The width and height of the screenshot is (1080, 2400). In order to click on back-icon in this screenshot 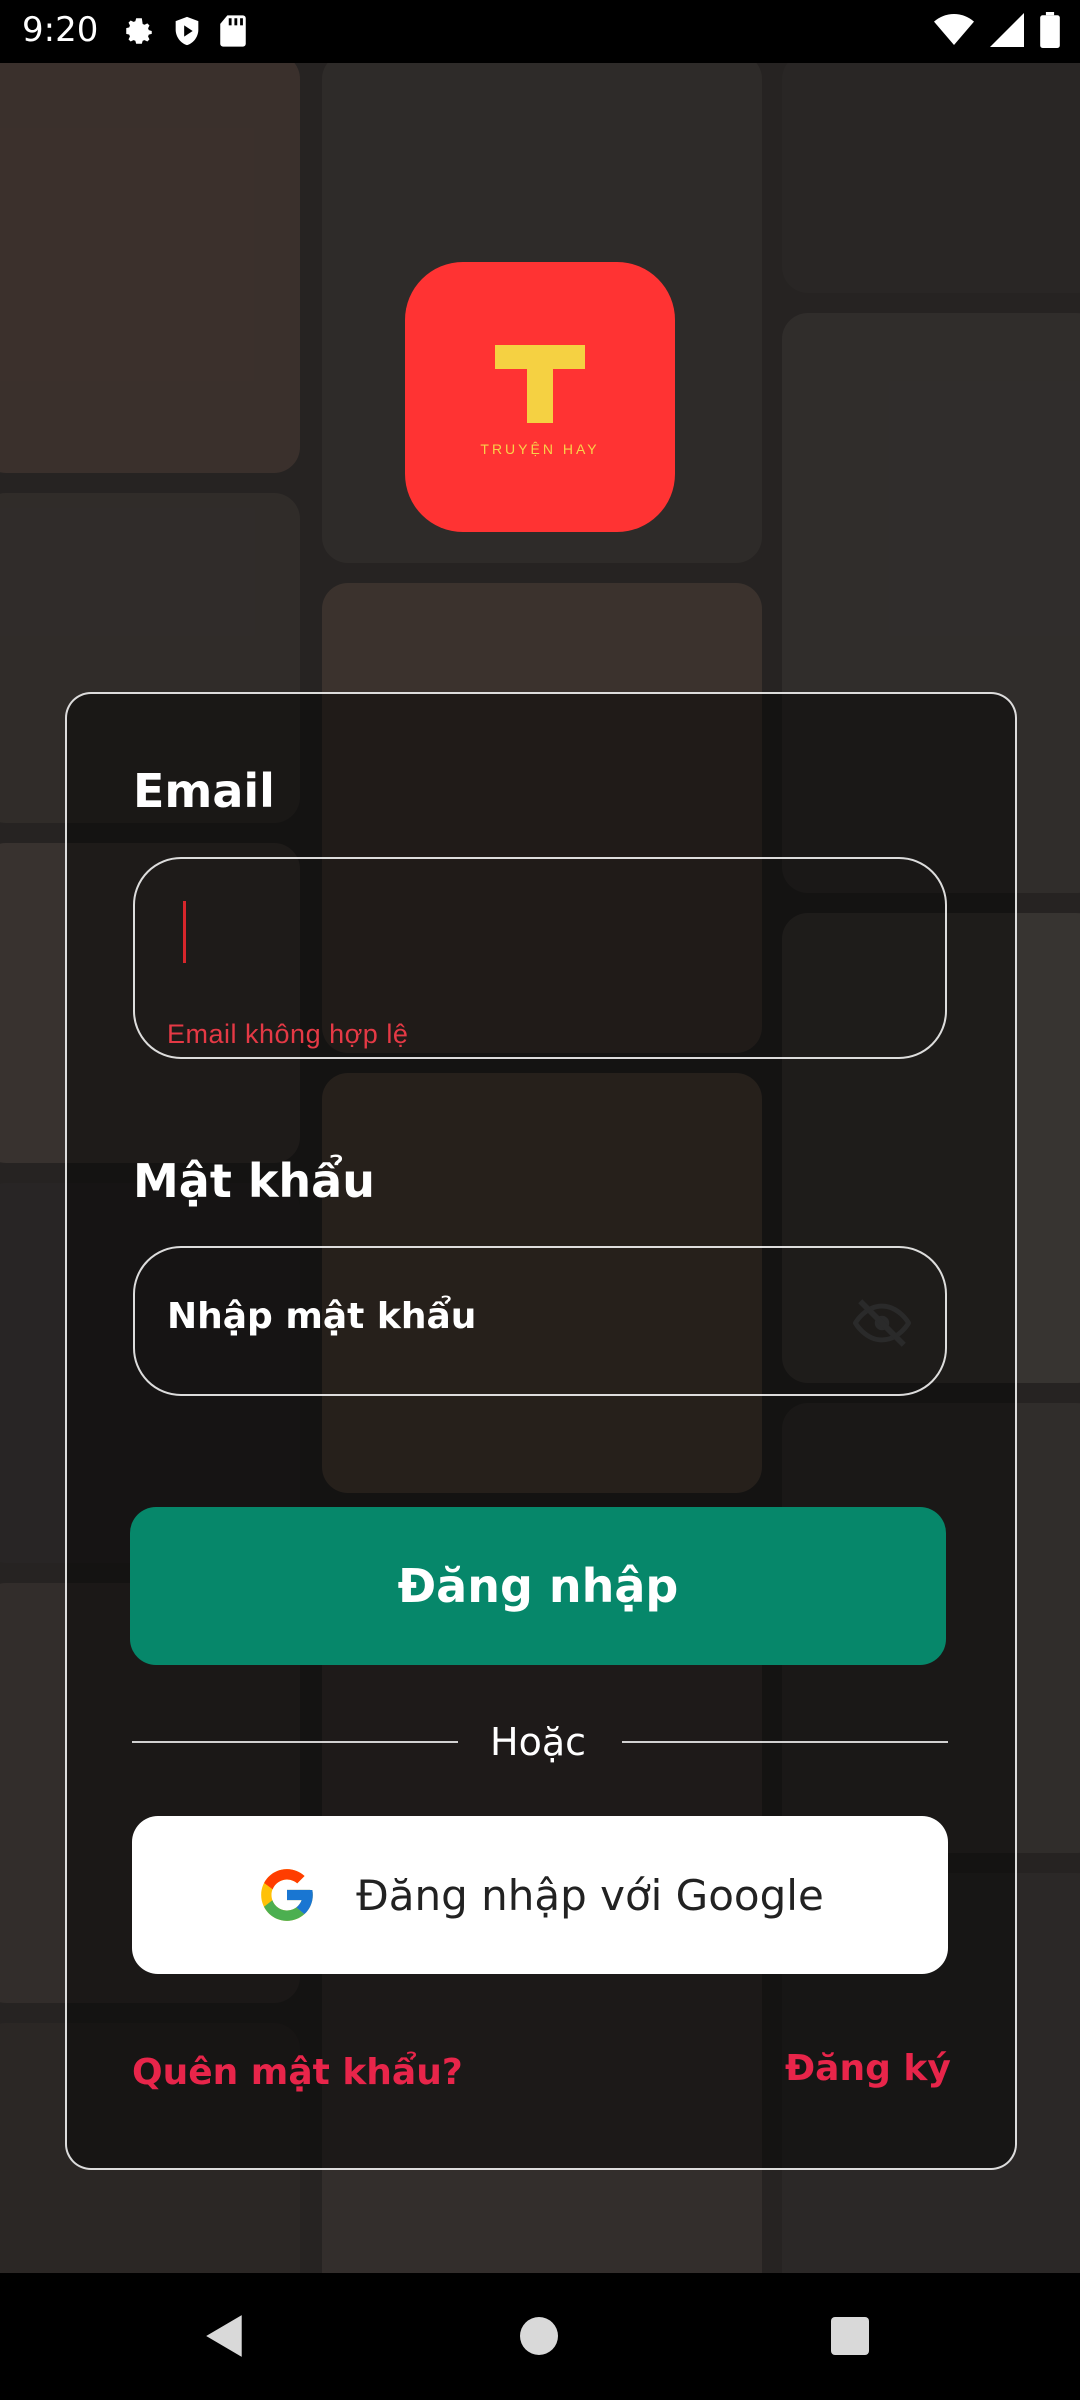, I will do `click(225, 2336)`.